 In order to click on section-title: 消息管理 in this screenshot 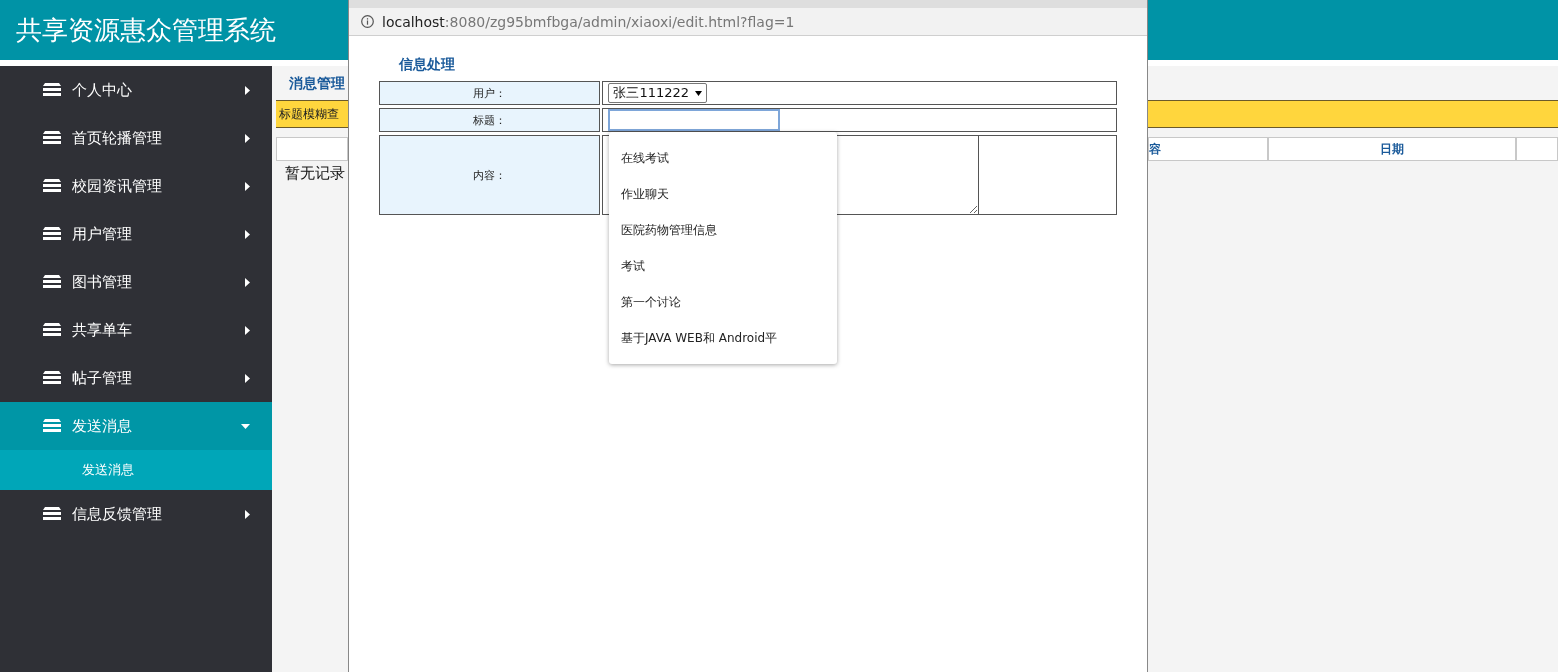, I will do `click(316, 83)`.